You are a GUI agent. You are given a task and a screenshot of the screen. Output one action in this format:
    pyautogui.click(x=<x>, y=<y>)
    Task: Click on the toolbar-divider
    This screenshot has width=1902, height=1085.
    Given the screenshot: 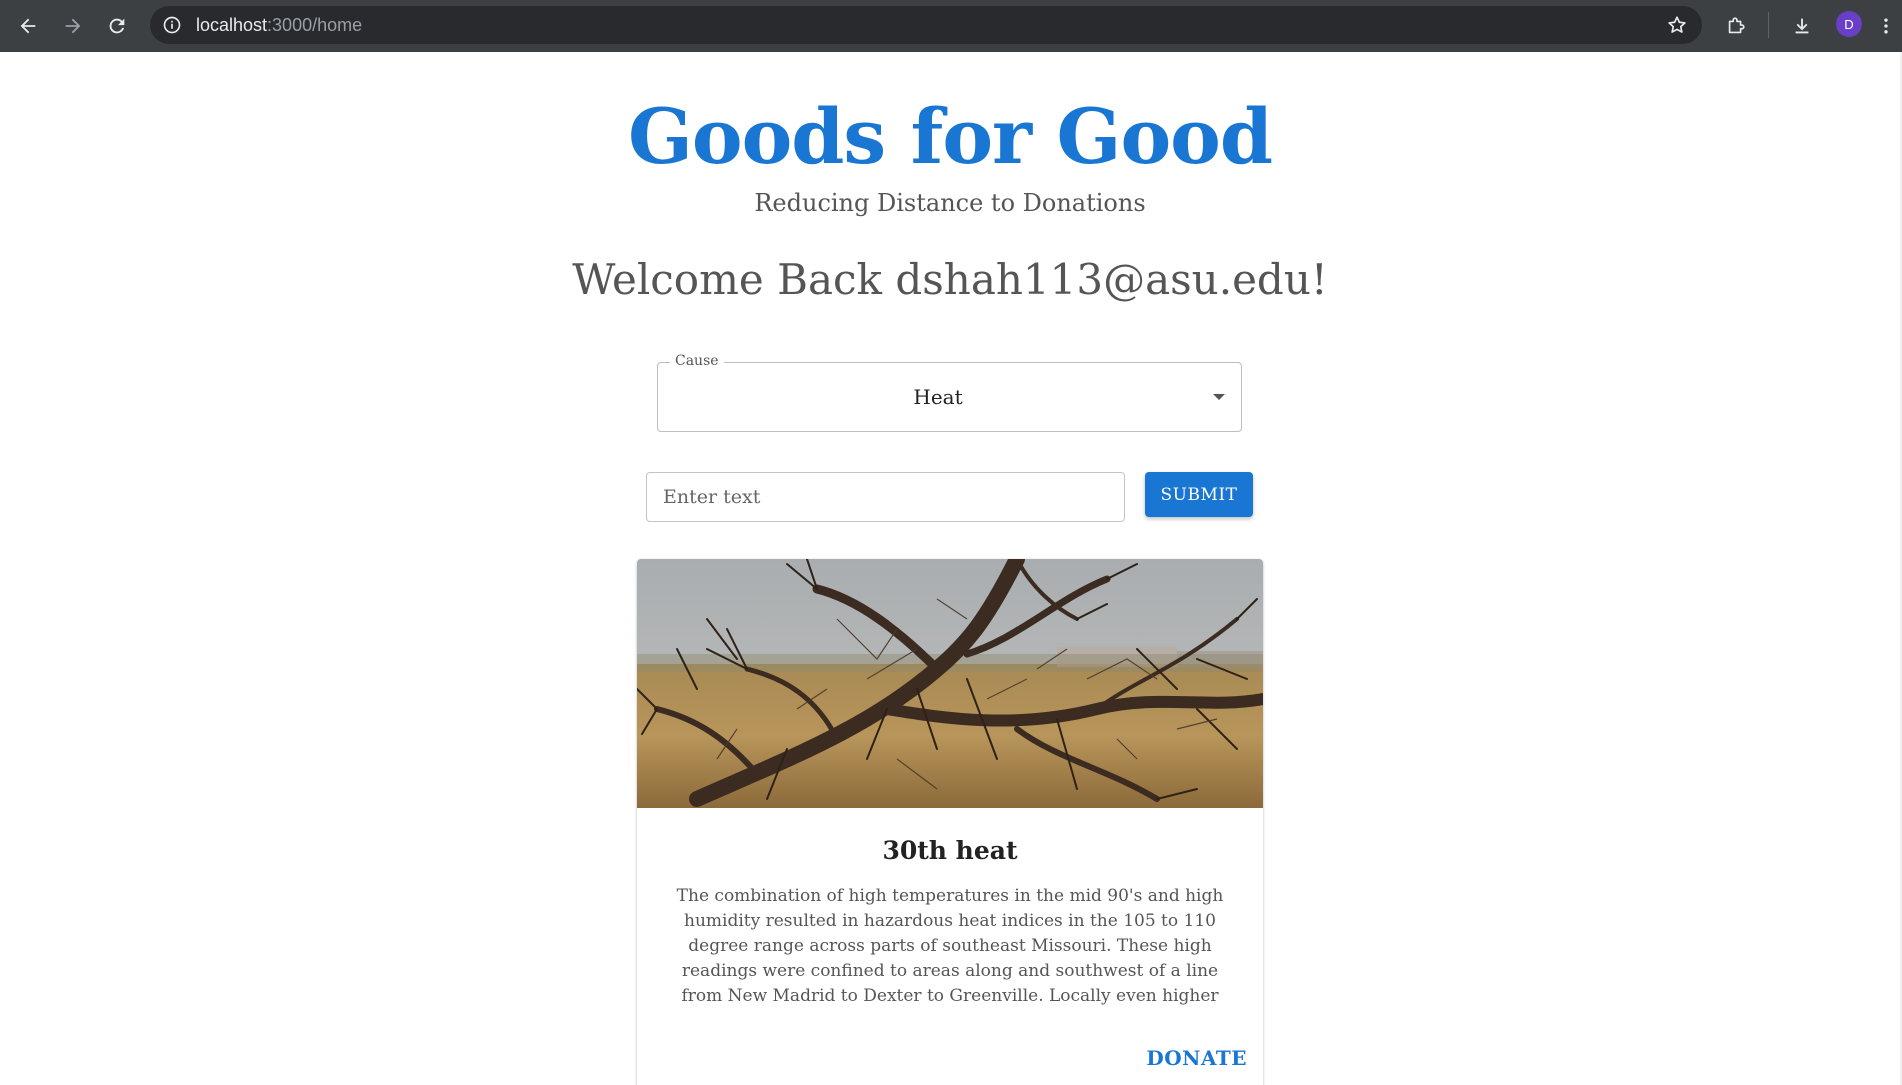 What is the action you would take?
    pyautogui.click(x=1768, y=25)
    